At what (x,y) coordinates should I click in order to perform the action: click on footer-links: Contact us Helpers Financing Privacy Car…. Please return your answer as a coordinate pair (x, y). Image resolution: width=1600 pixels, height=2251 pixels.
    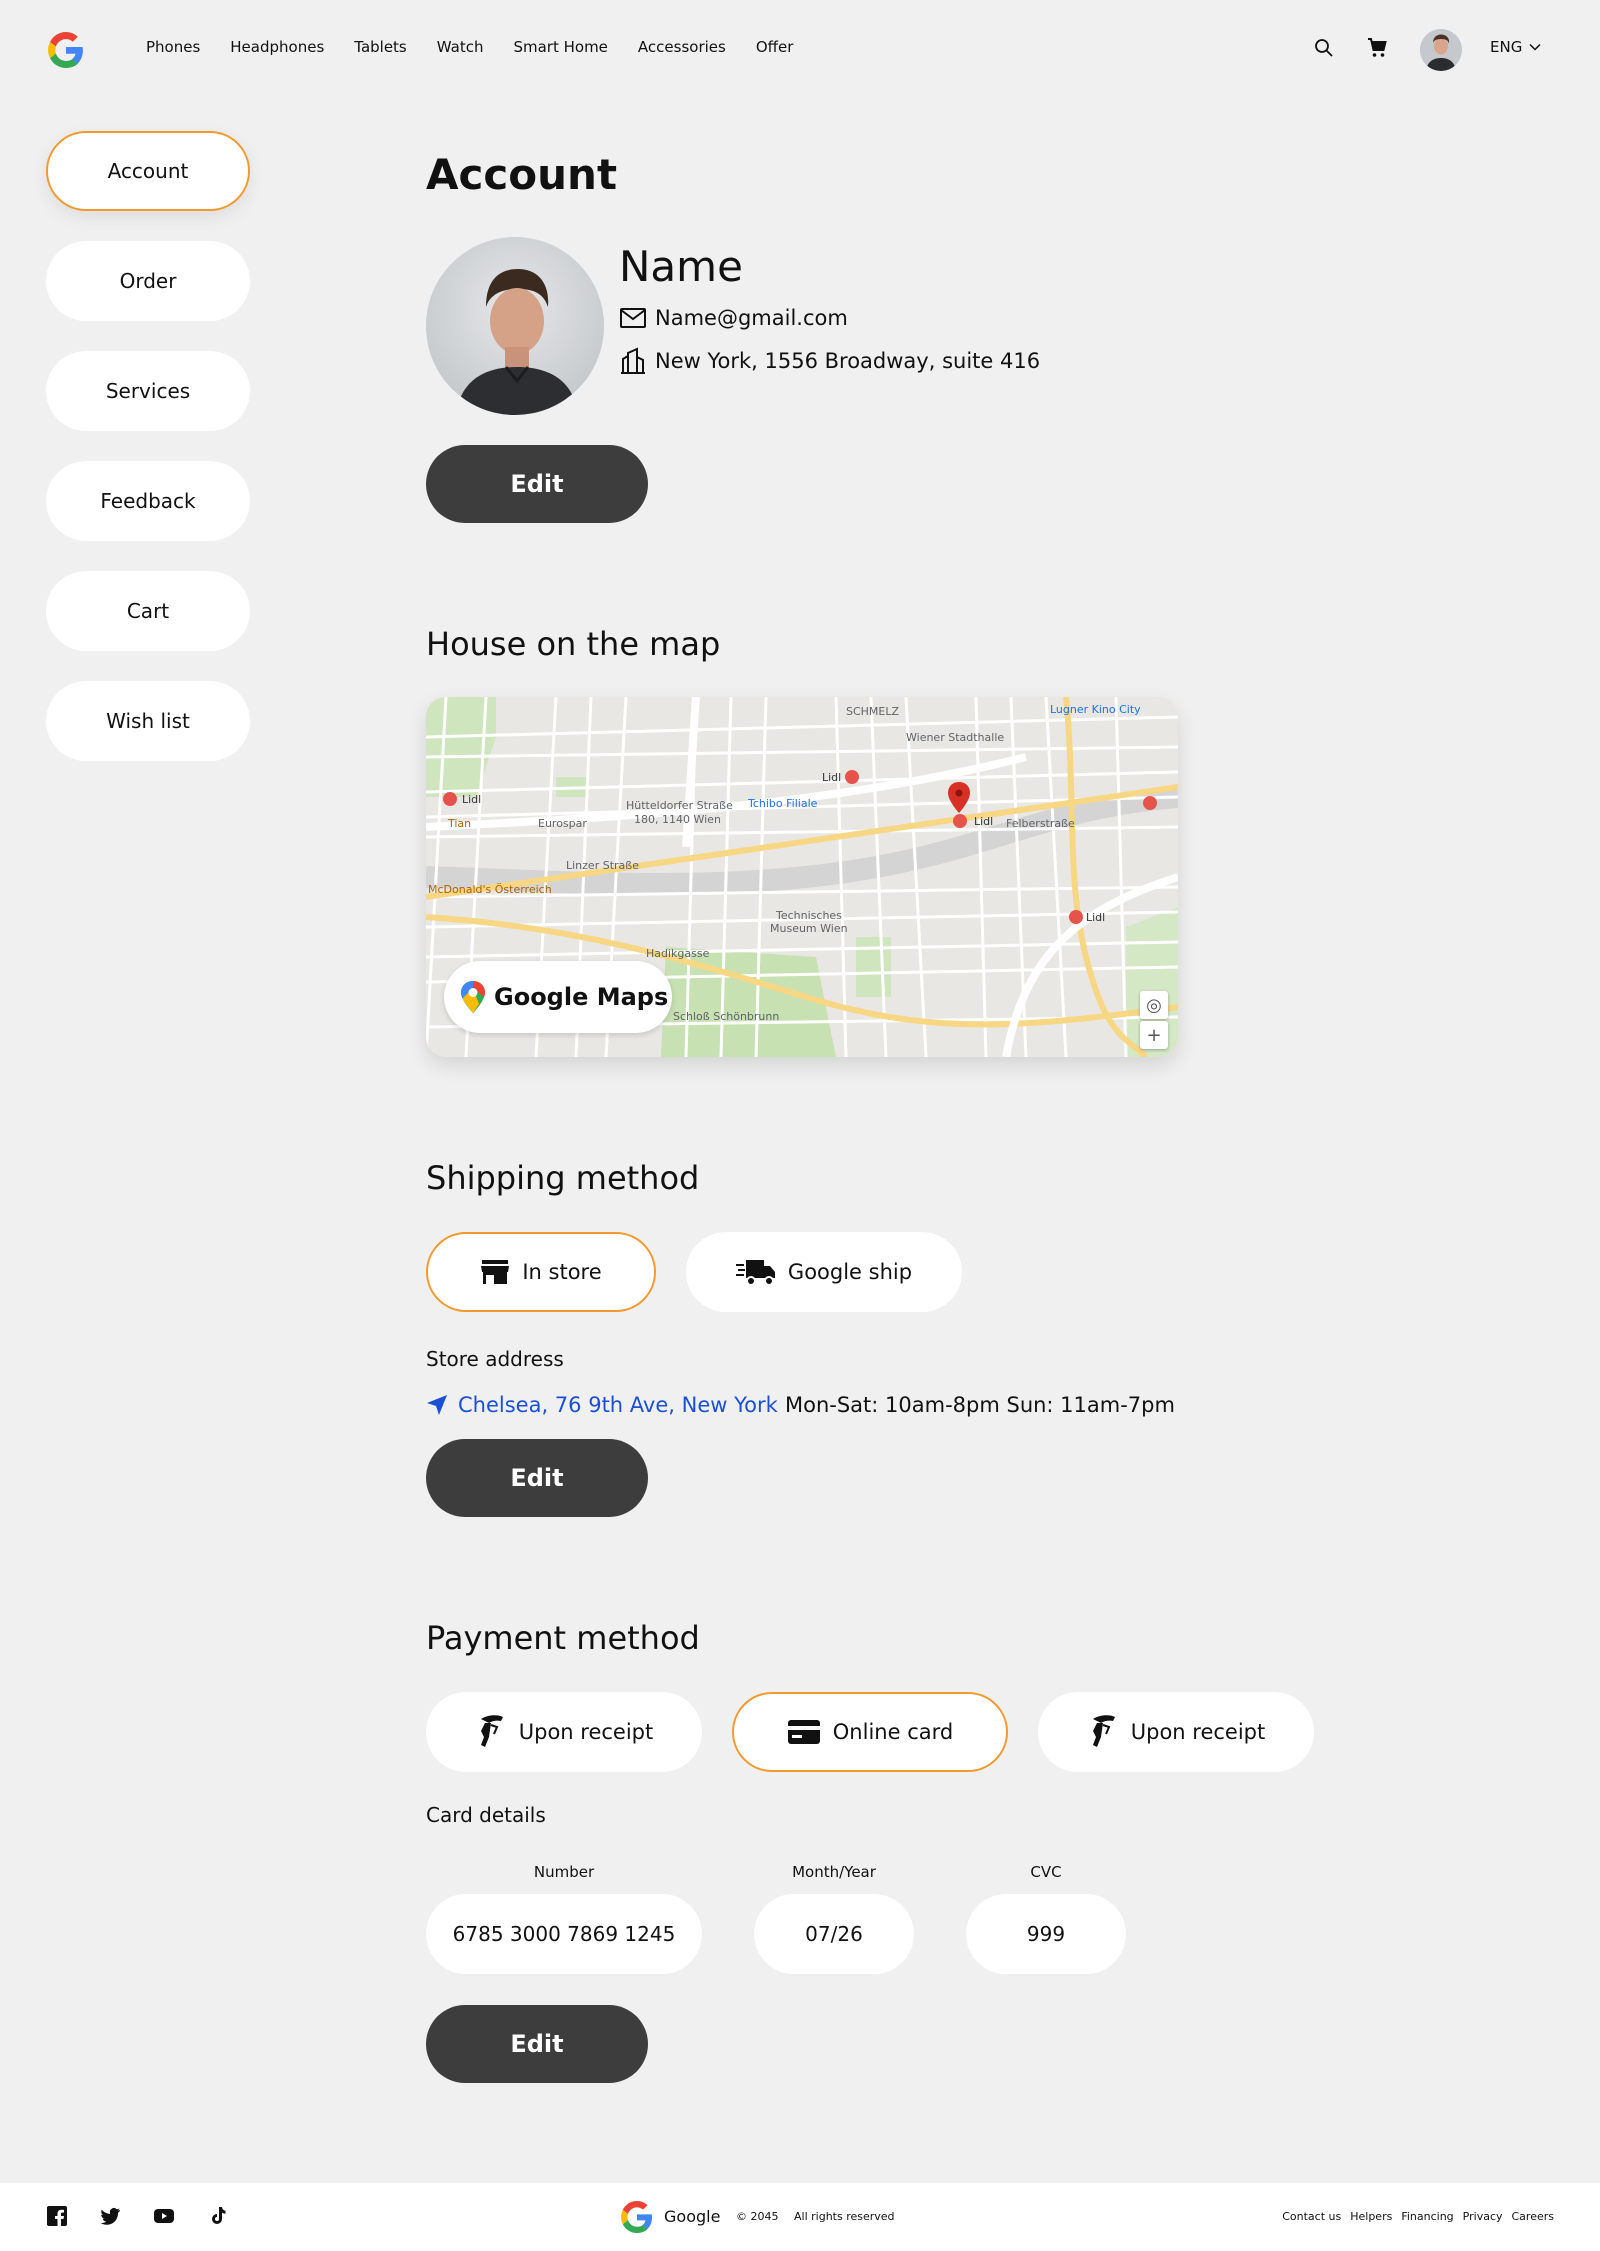
    Looking at the image, I should click on (1418, 2216).